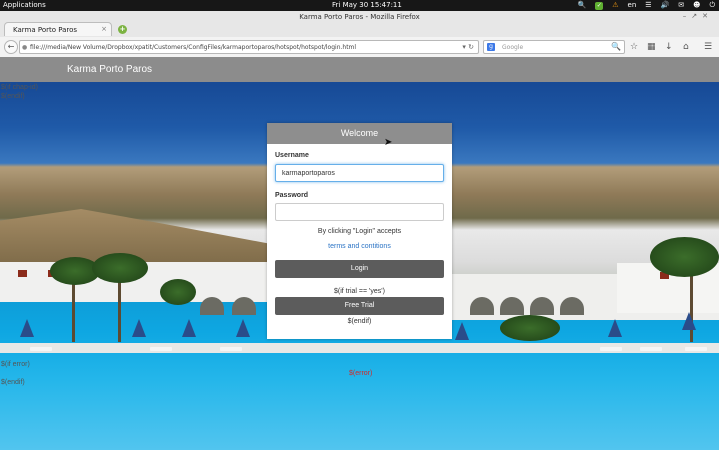  What do you see at coordinates (367, 5) in the screenshot?
I see `system-clock: Fri May 30 15:47:11` at bounding box center [367, 5].